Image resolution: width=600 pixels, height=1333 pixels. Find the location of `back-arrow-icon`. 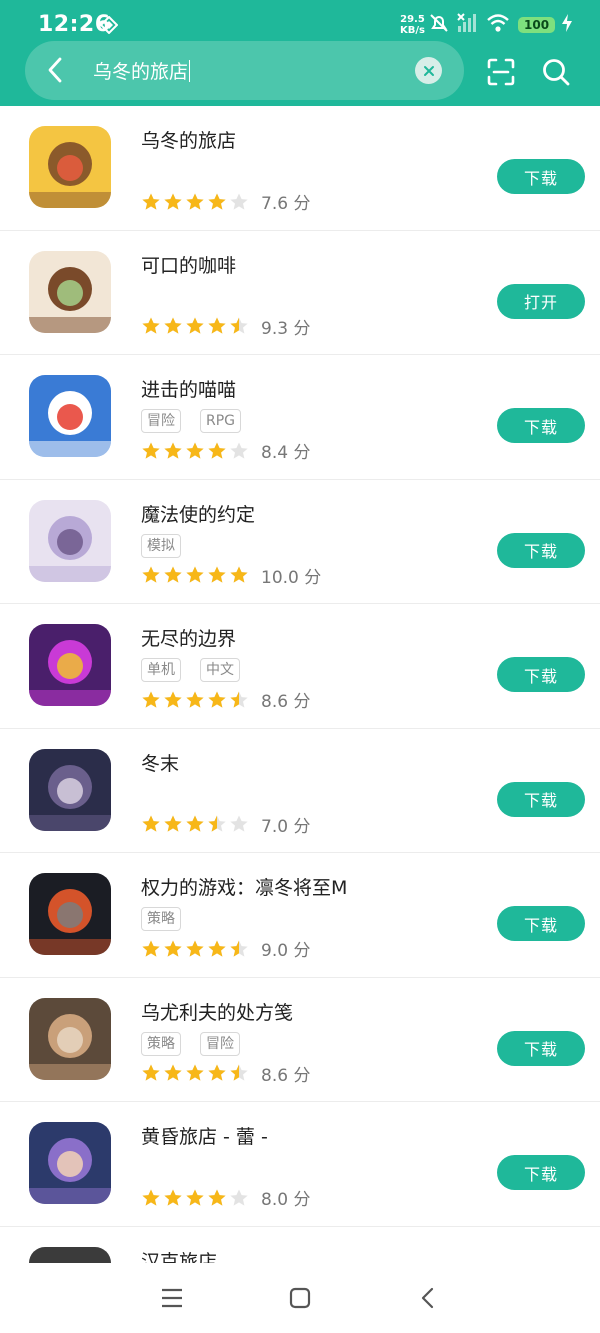

back-arrow-icon is located at coordinates (55, 70).